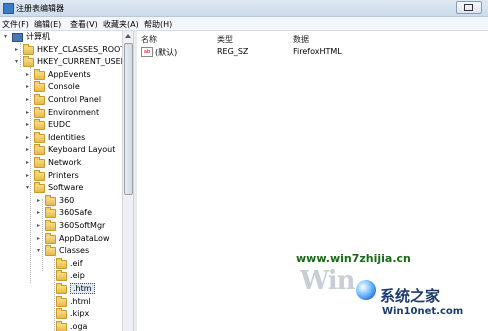 This screenshot has height=331, width=488. What do you see at coordinates (74, 251) in the screenshot?
I see `tree-node-label: Classes` at bounding box center [74, 251].